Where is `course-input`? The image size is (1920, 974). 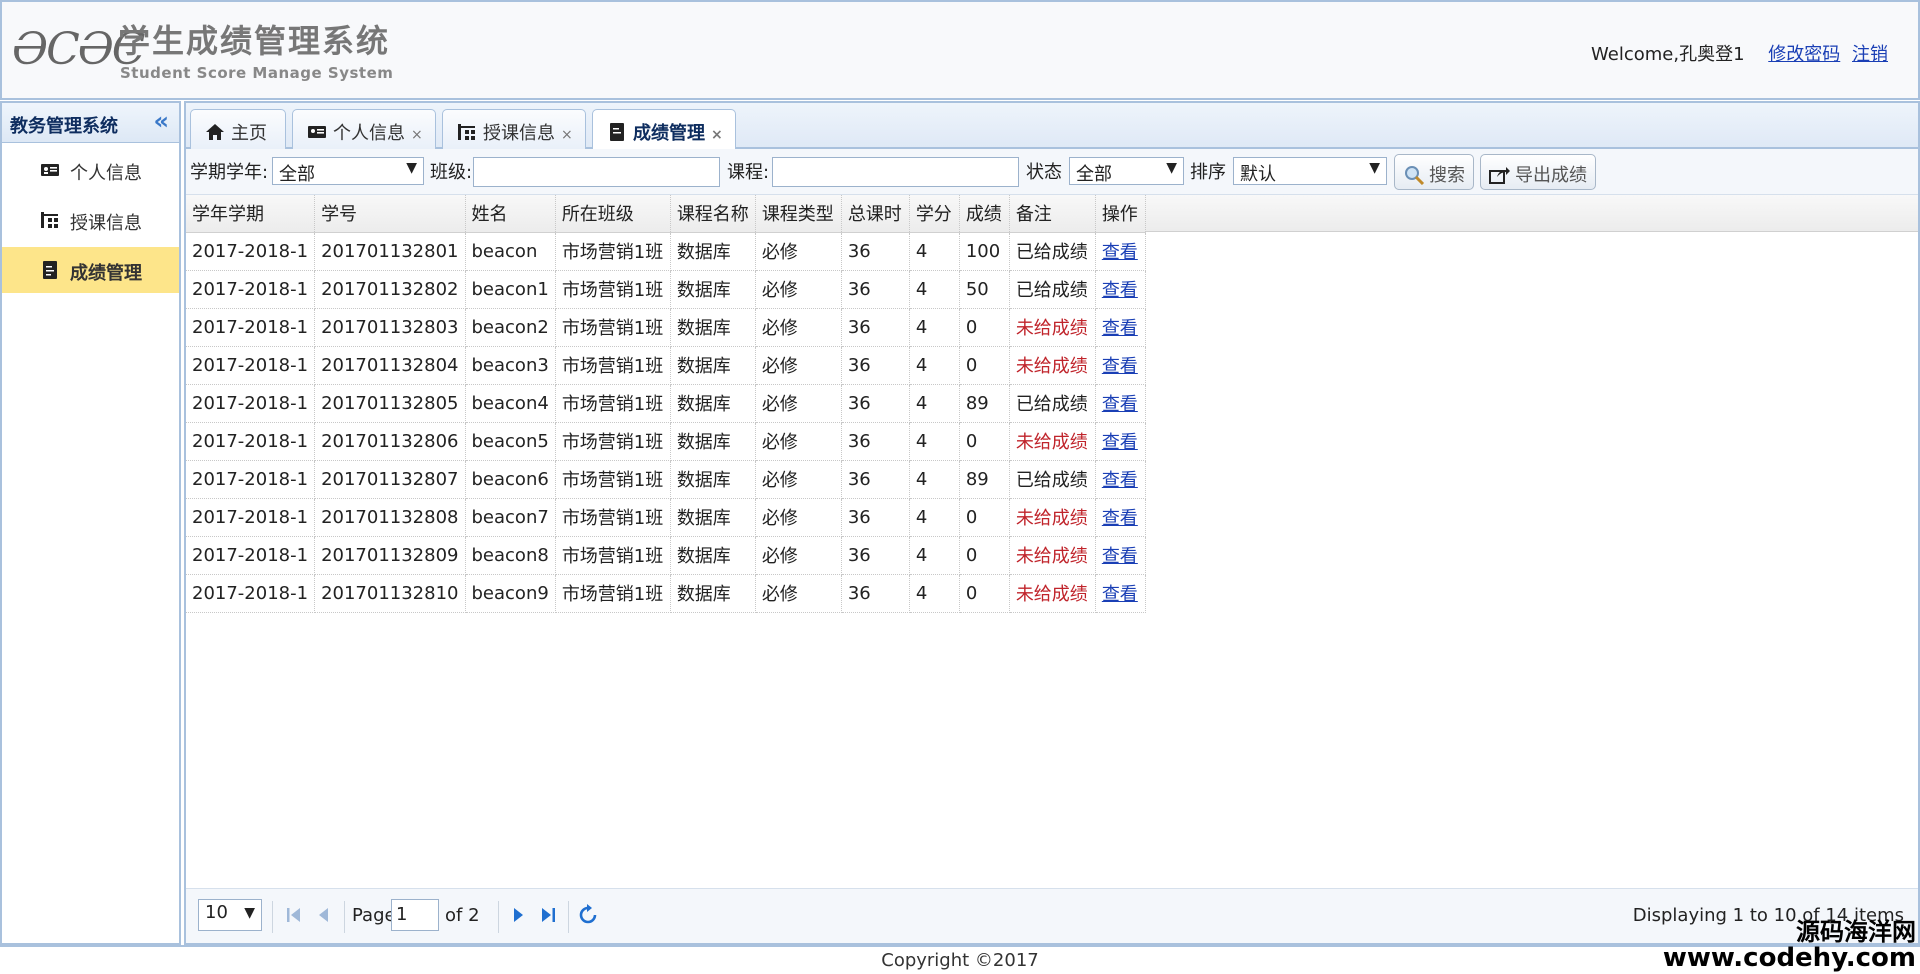 course-input is located at coordinates (895, 172).